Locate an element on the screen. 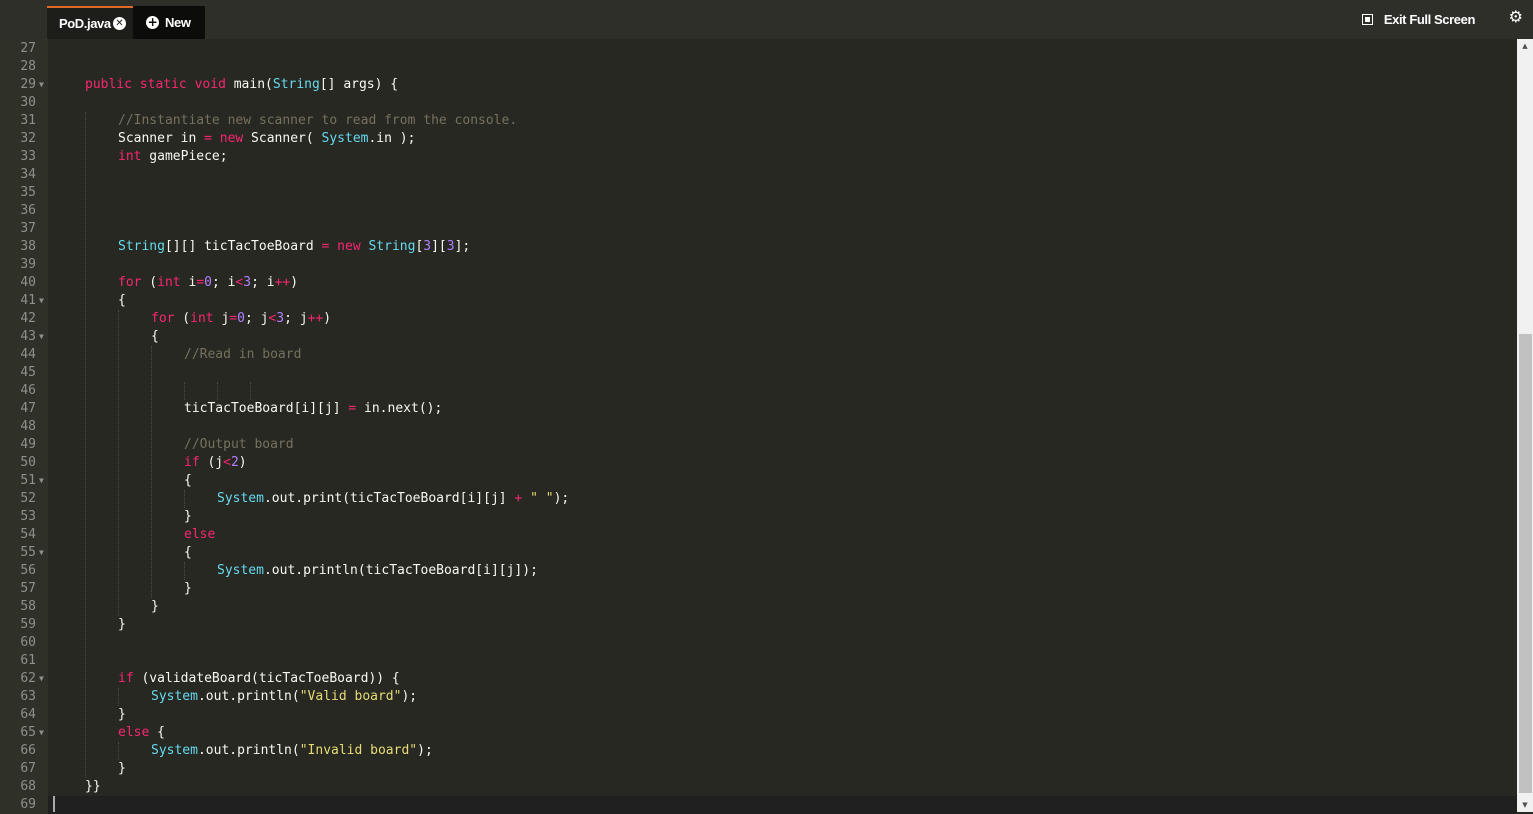 The image size is (1533, 814). code-line: 41 ▼ { is located at coordinates (758, 301).